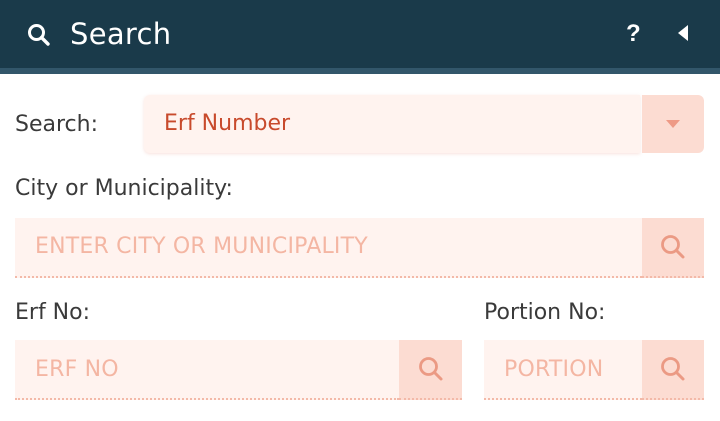 The height and width of the screenshot is (421, 720). Describe the element at coordinates (121, 34) in the screenshot. I see `page-title: Search` at that location.